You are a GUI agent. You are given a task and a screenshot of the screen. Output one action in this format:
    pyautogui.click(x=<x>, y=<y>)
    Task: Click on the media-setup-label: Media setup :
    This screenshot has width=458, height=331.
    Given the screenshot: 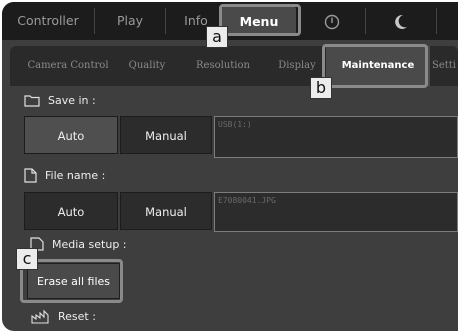 What is the action you would take?
    pyautogui.click(x=78, y=244)
    